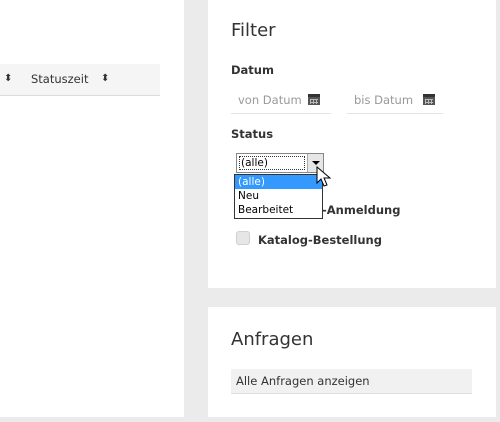  What do you see at coordinates (252, 70) in the screenshot?
I see `date-label: Datum` at bounding box center [252, 70].